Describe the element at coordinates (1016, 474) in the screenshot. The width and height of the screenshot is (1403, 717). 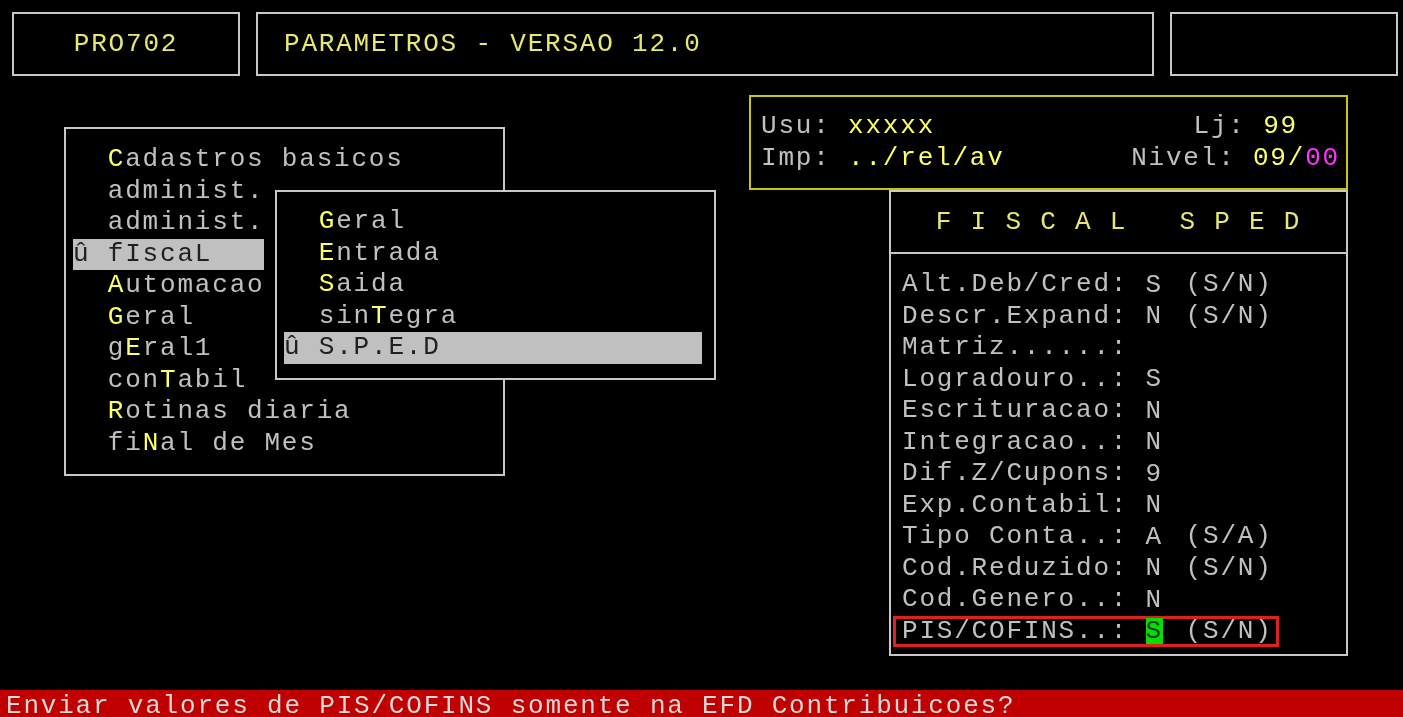
I see `field-label: Dif.Z/Cupons:` at that location.